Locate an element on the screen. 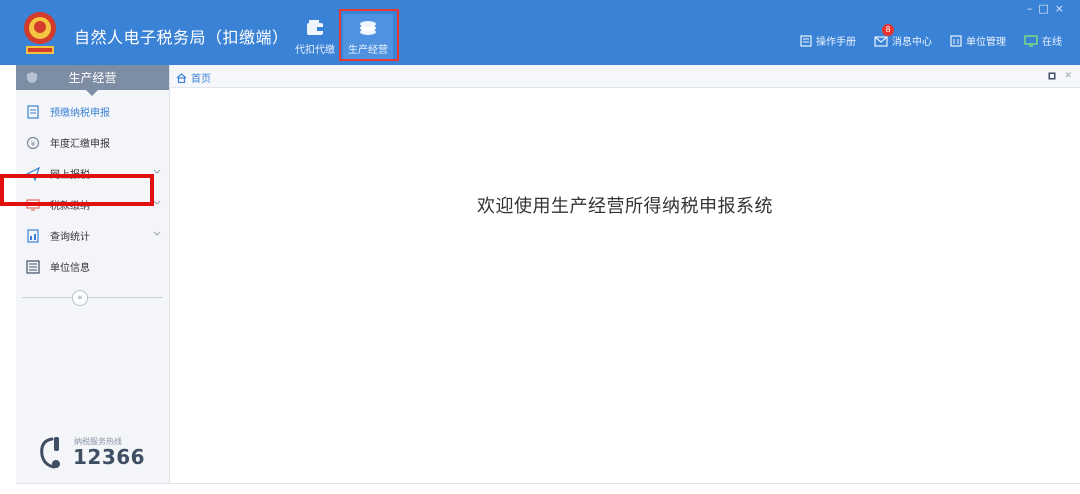 This screenshot has width=1080, height=494. nav-tab-label: 代扣代缴 is located at coordinates (315, 50).